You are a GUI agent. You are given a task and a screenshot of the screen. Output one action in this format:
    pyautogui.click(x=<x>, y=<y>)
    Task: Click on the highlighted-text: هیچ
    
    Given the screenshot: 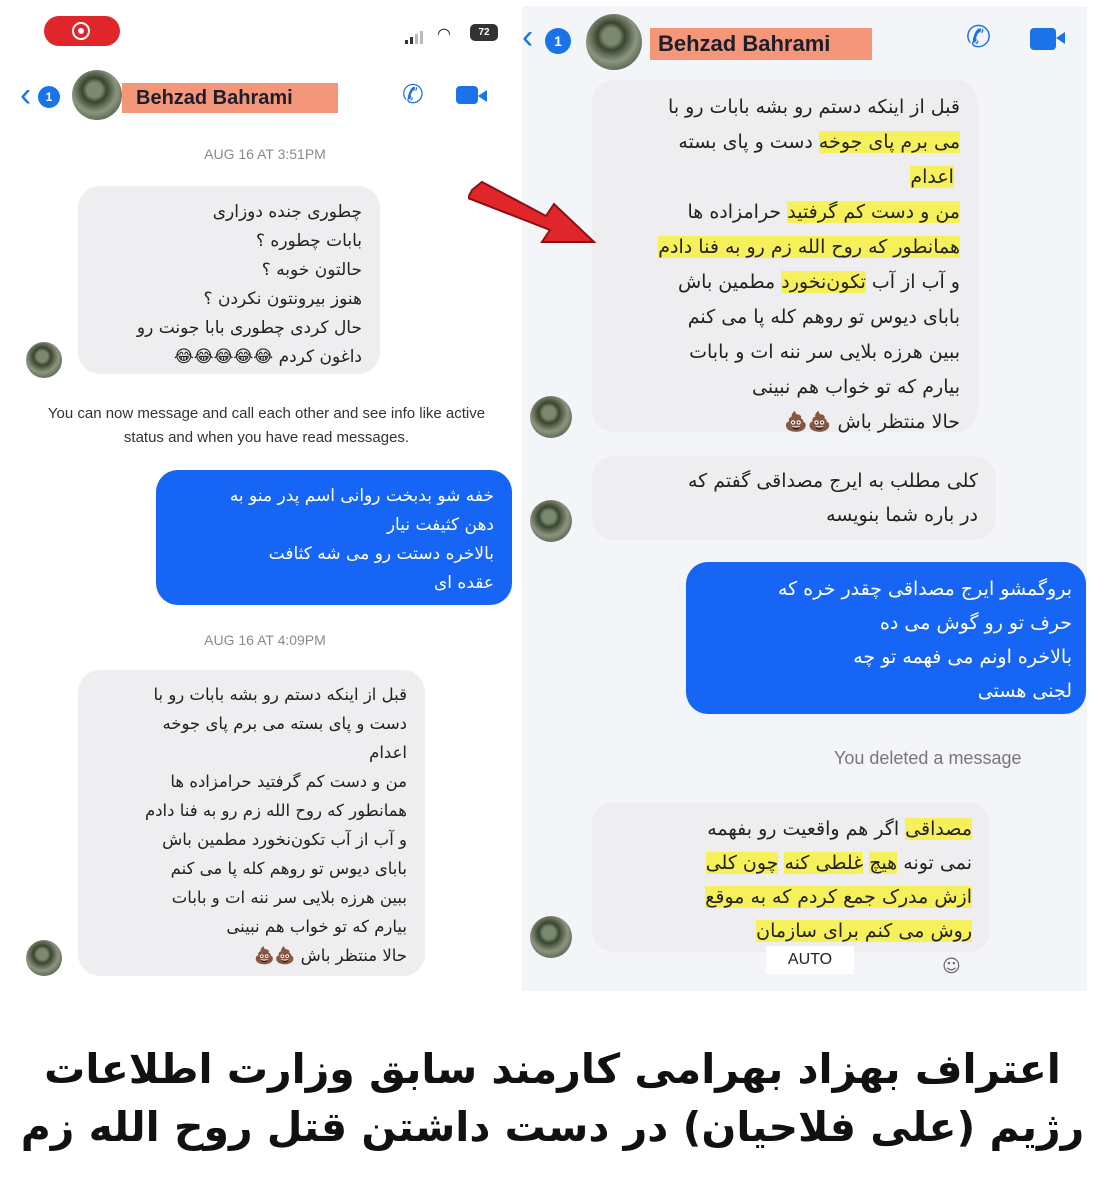 What is the action you would take?
    pyautogui.click(x=883, y=863)
    